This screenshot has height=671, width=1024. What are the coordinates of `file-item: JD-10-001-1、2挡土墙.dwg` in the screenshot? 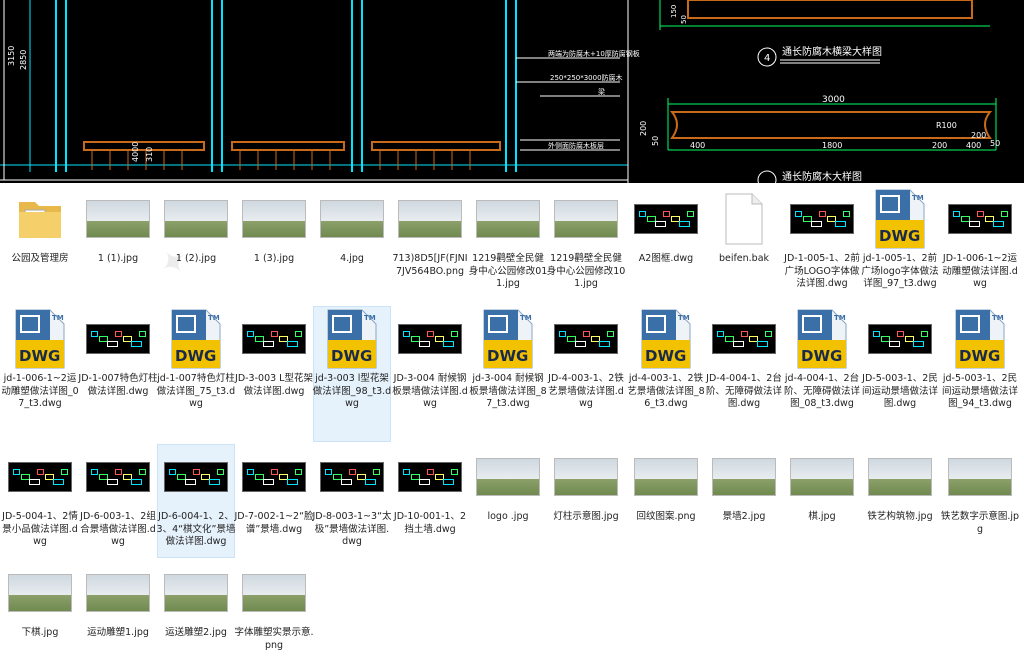 It's located at (430, 501).